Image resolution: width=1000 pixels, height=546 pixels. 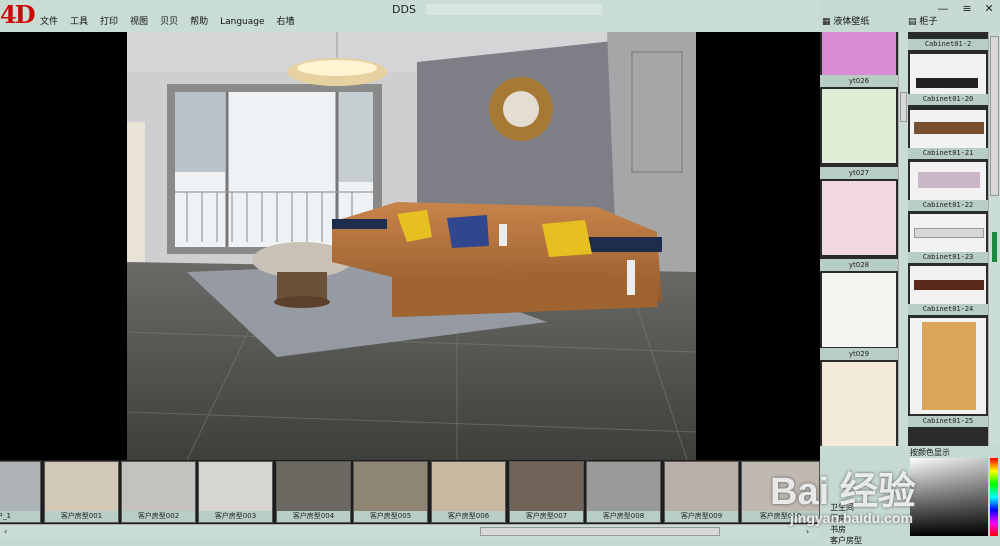 What do you see at coordinates (245, 22) in the screenshot?
I see `menu-language: Language` at bounding box center [245, 22].